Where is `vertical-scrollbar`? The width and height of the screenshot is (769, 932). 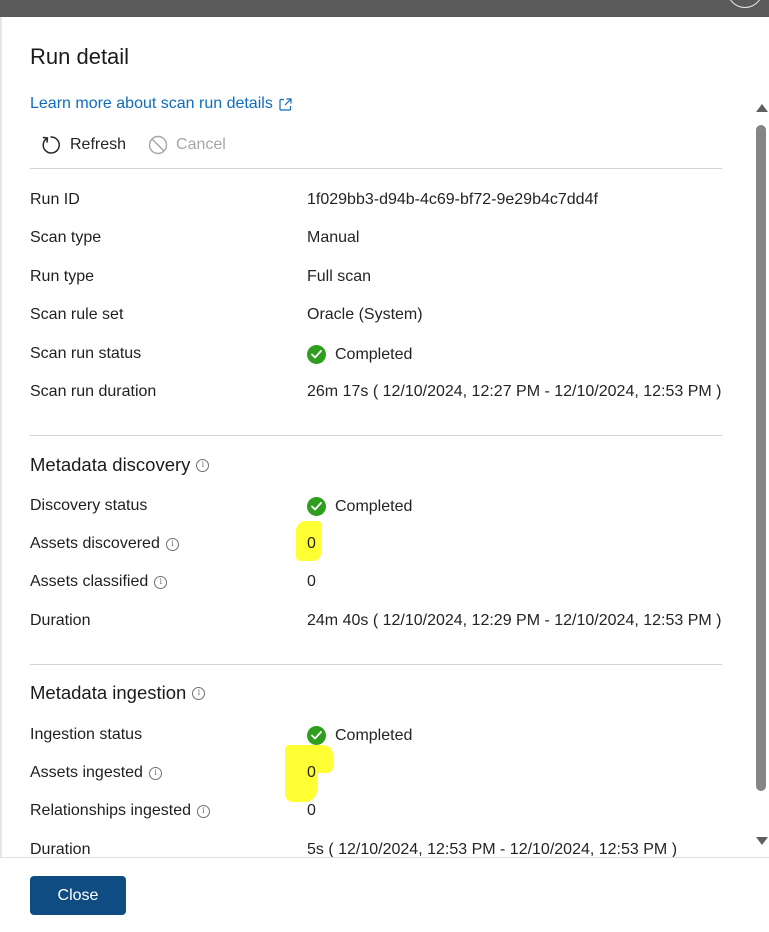
vertical-scrollbar is located at coordinates (760, 472).